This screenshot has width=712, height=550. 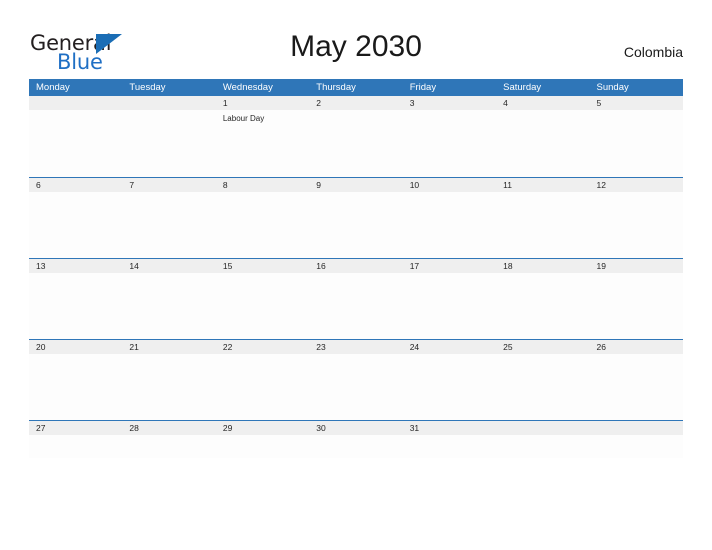 I want to click on date-number-strip: 13 14 15 16 17 18 19, so click(x=356, y=265).